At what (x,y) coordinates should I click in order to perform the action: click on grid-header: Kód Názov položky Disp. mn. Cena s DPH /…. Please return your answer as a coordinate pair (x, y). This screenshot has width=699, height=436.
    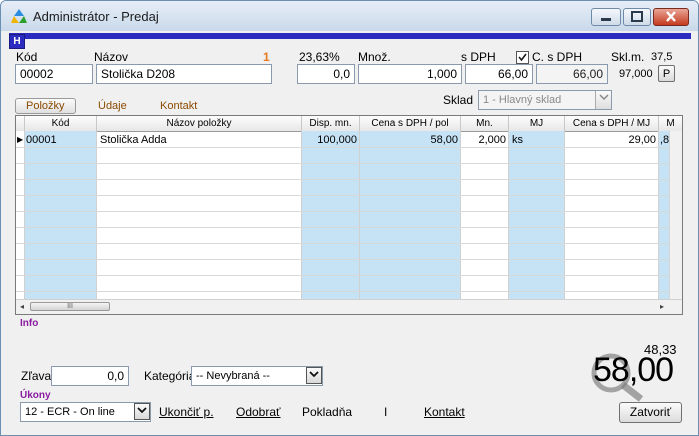
    Looking at the image, I should click on (349, 124).